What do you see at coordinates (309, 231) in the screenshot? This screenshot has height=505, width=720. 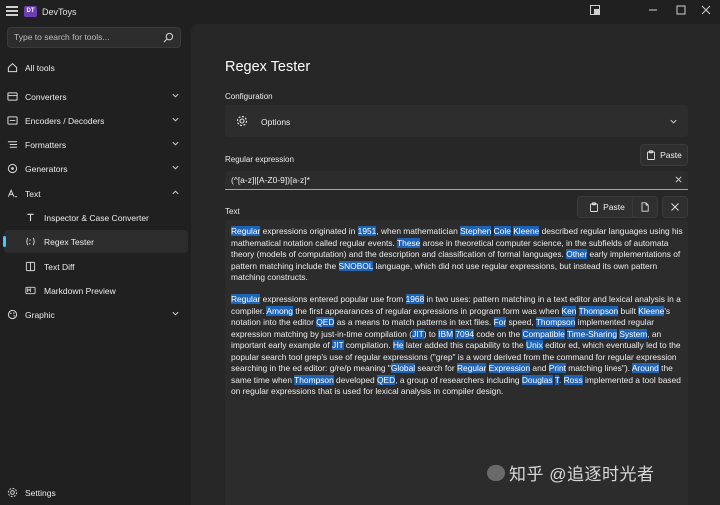 I see `text-segment: expressions originated in` at bounding box center [309, 231].